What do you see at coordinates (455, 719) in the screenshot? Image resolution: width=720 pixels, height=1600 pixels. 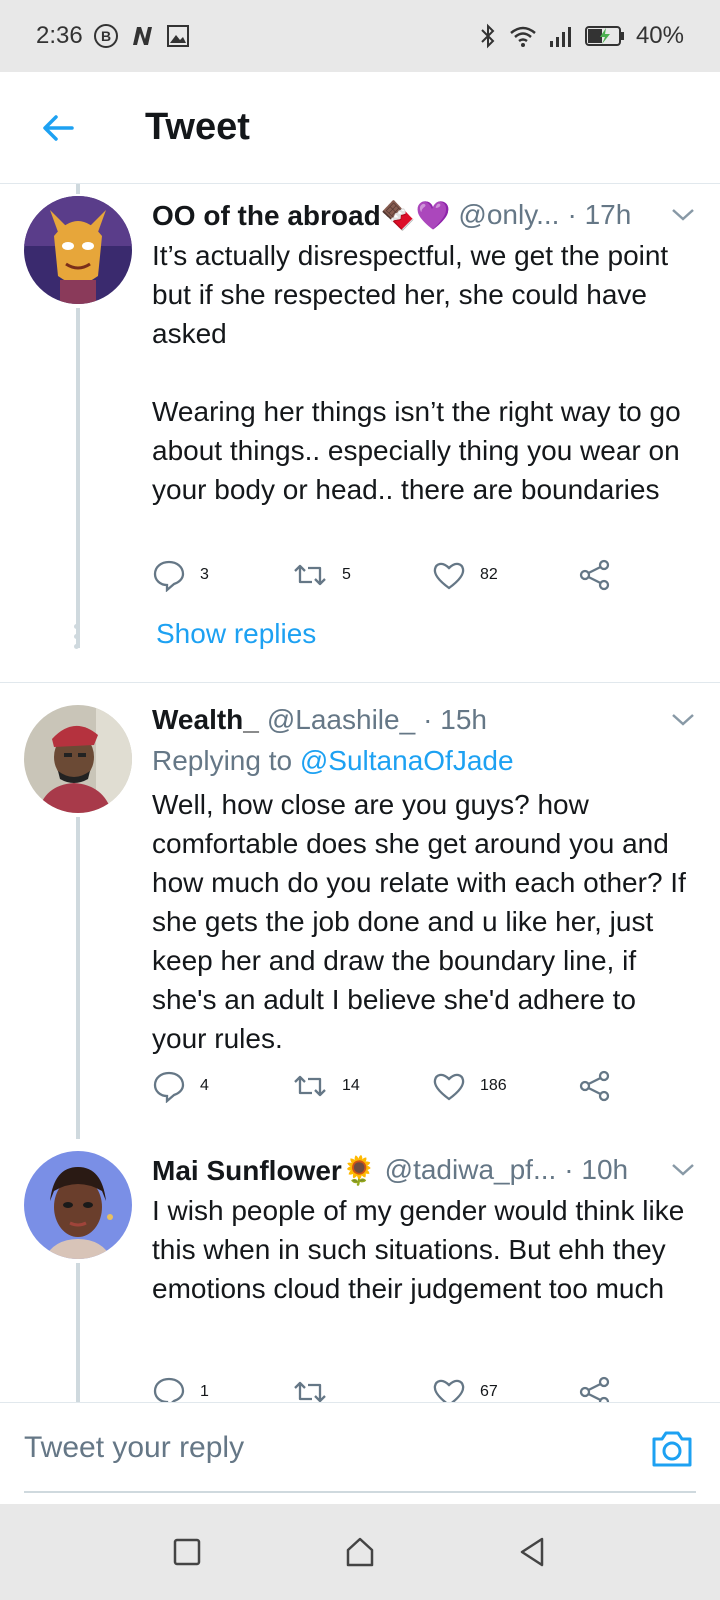 I see `tweet-time: · 15h` at bounding box center [455, 719].